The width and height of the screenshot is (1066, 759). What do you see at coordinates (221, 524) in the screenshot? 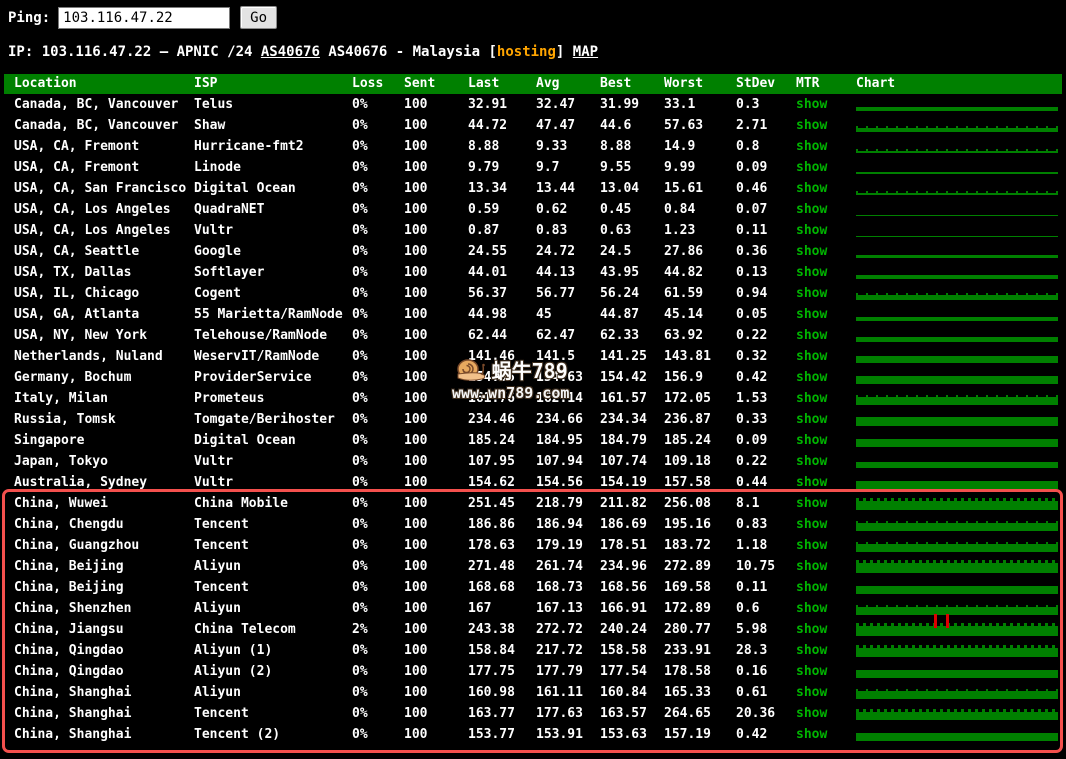
I see `cell-isp: Tencent` at bounding box center [221, 524].